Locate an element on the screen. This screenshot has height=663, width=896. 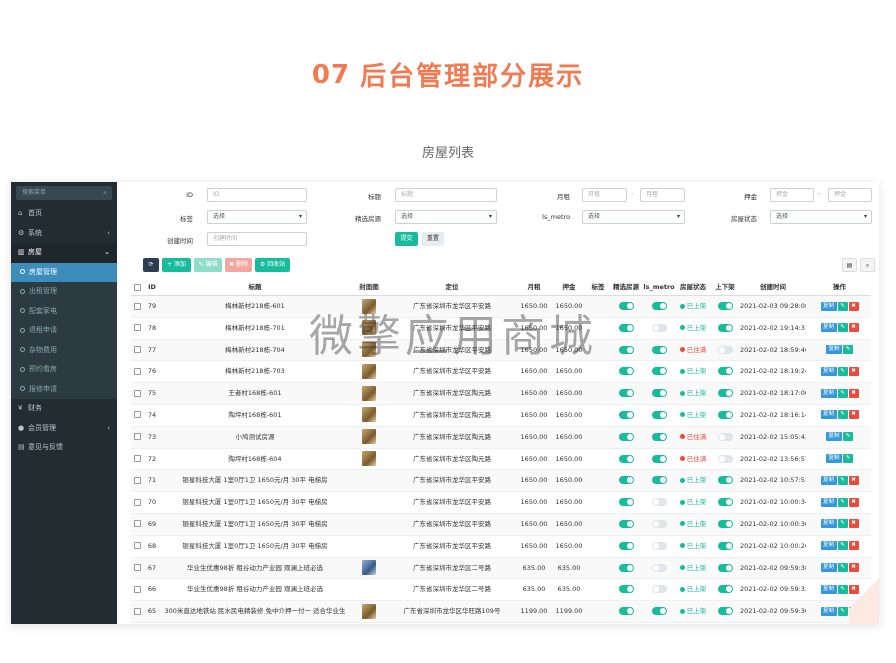
columns-toggle-button: ▤ is located at coordinates (849, 265).